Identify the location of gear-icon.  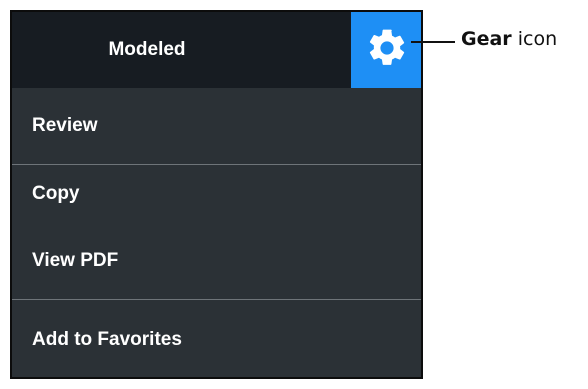
(387, 50).